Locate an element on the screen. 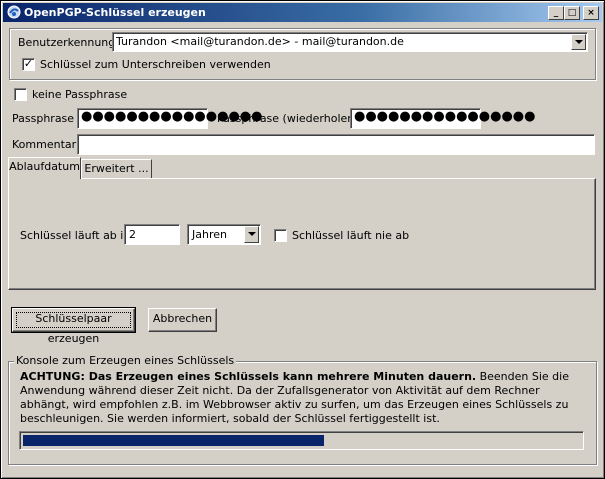  maximize-button: □ is located at coordinates (572, 13).